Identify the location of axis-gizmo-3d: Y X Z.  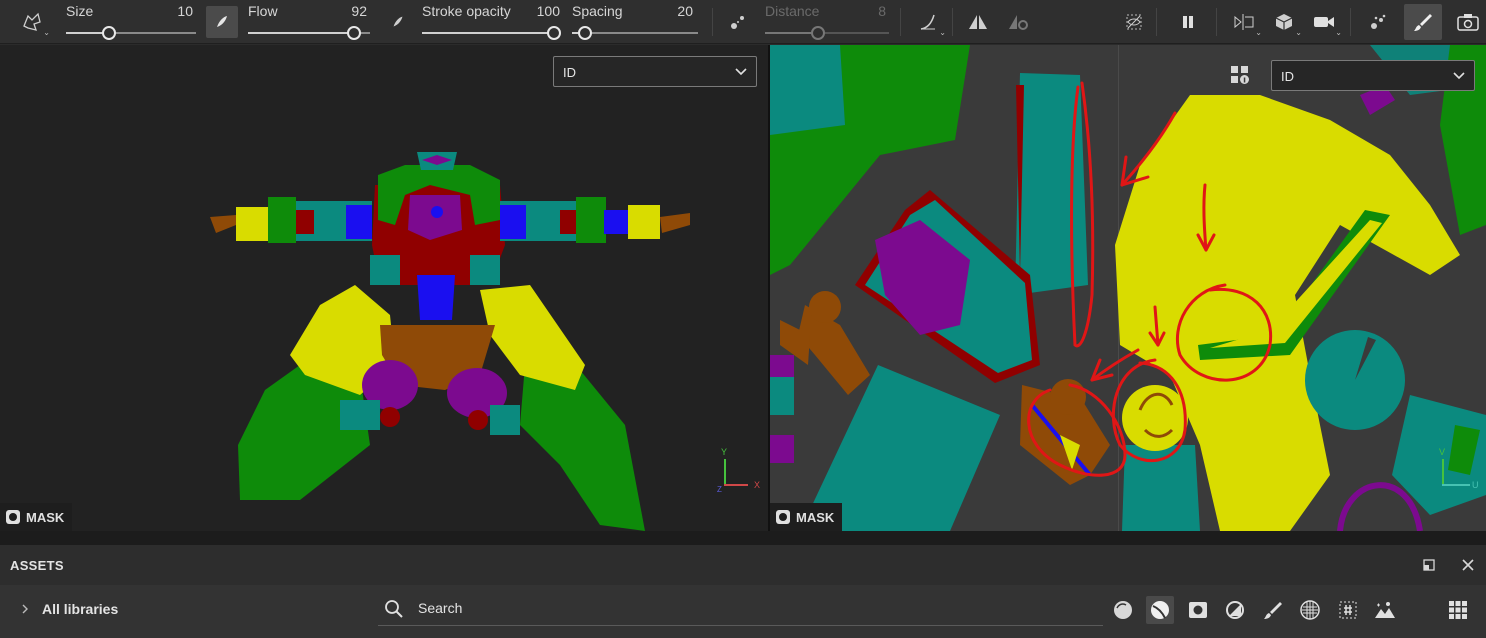
(737, 468).